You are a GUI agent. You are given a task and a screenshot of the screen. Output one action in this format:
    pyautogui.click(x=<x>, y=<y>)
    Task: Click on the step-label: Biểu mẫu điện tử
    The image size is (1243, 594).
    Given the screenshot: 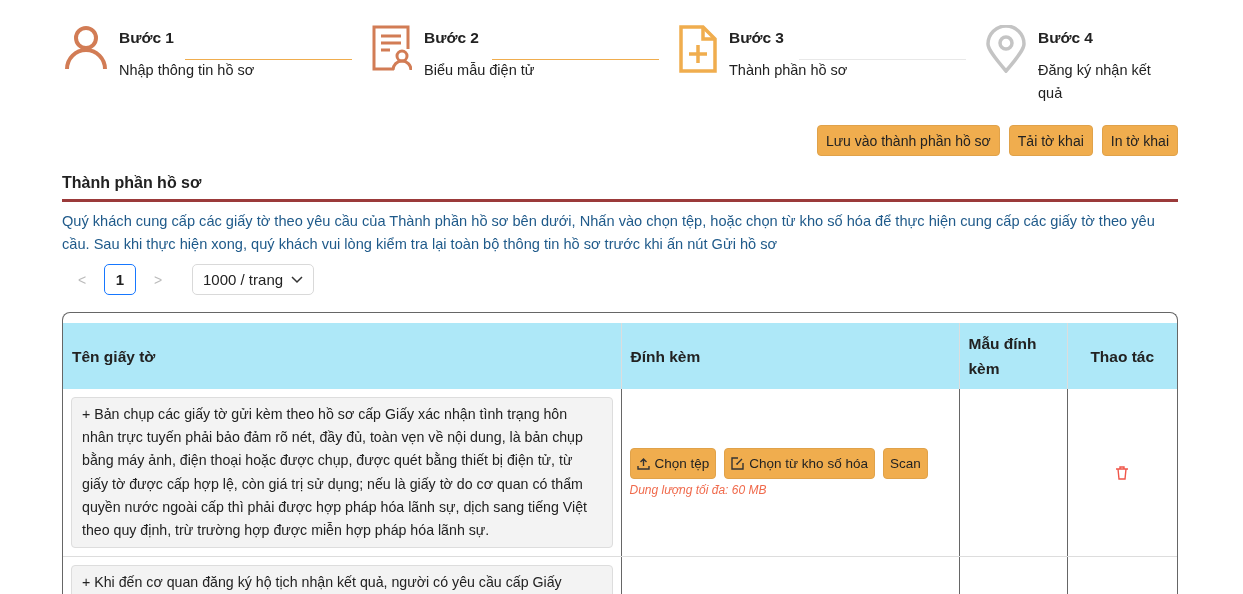 What is the action you would take?
    pyautogui.click(x=480, y=70)
    